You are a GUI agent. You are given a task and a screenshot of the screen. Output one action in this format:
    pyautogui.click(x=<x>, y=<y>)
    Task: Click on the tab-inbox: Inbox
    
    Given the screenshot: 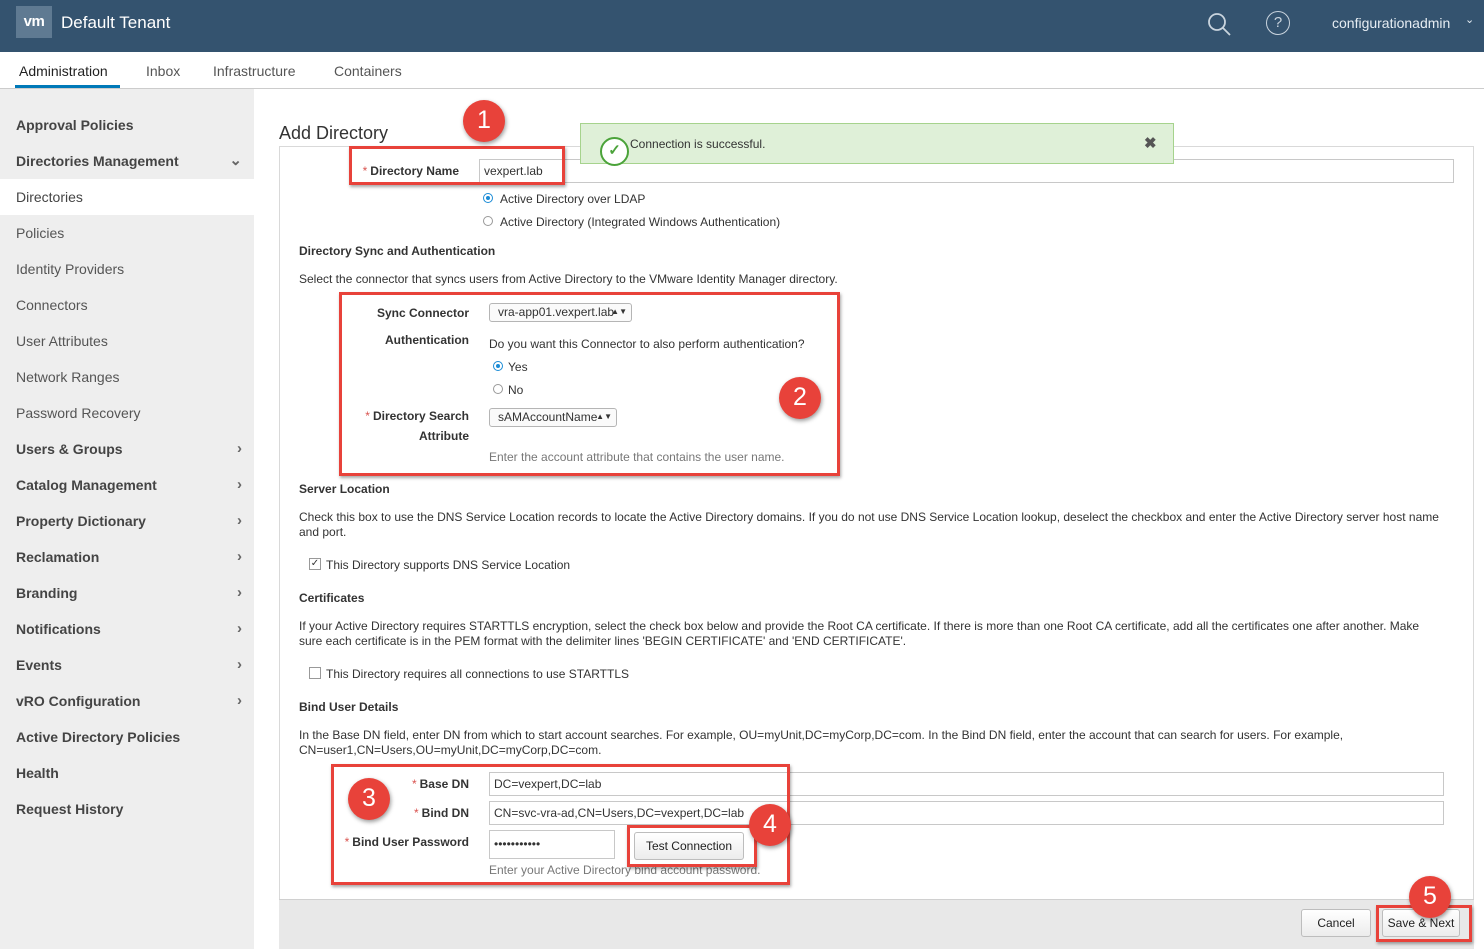 What is the action you would take?
    pyautogui.click(x=163, y=71)
    